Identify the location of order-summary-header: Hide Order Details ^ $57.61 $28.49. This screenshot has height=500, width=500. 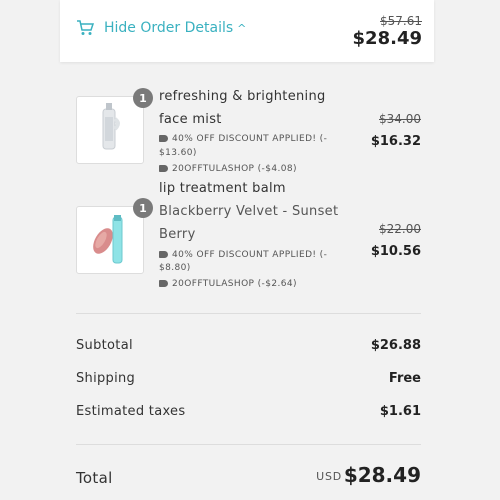
(247, 31).